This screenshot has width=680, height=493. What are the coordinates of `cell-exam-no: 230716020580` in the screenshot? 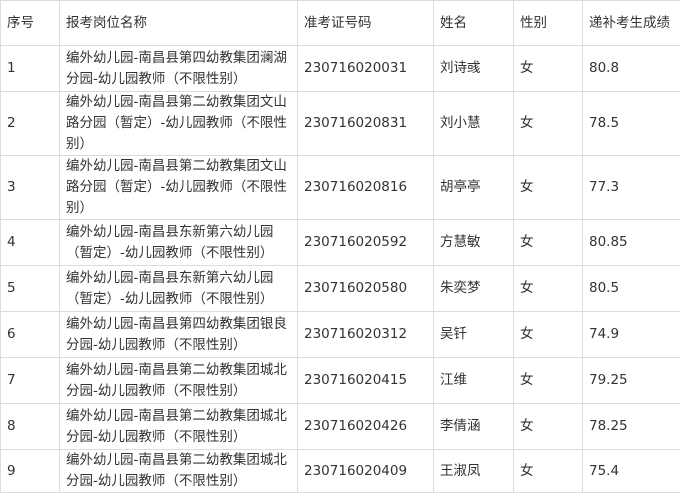 It's located at (366, 289).